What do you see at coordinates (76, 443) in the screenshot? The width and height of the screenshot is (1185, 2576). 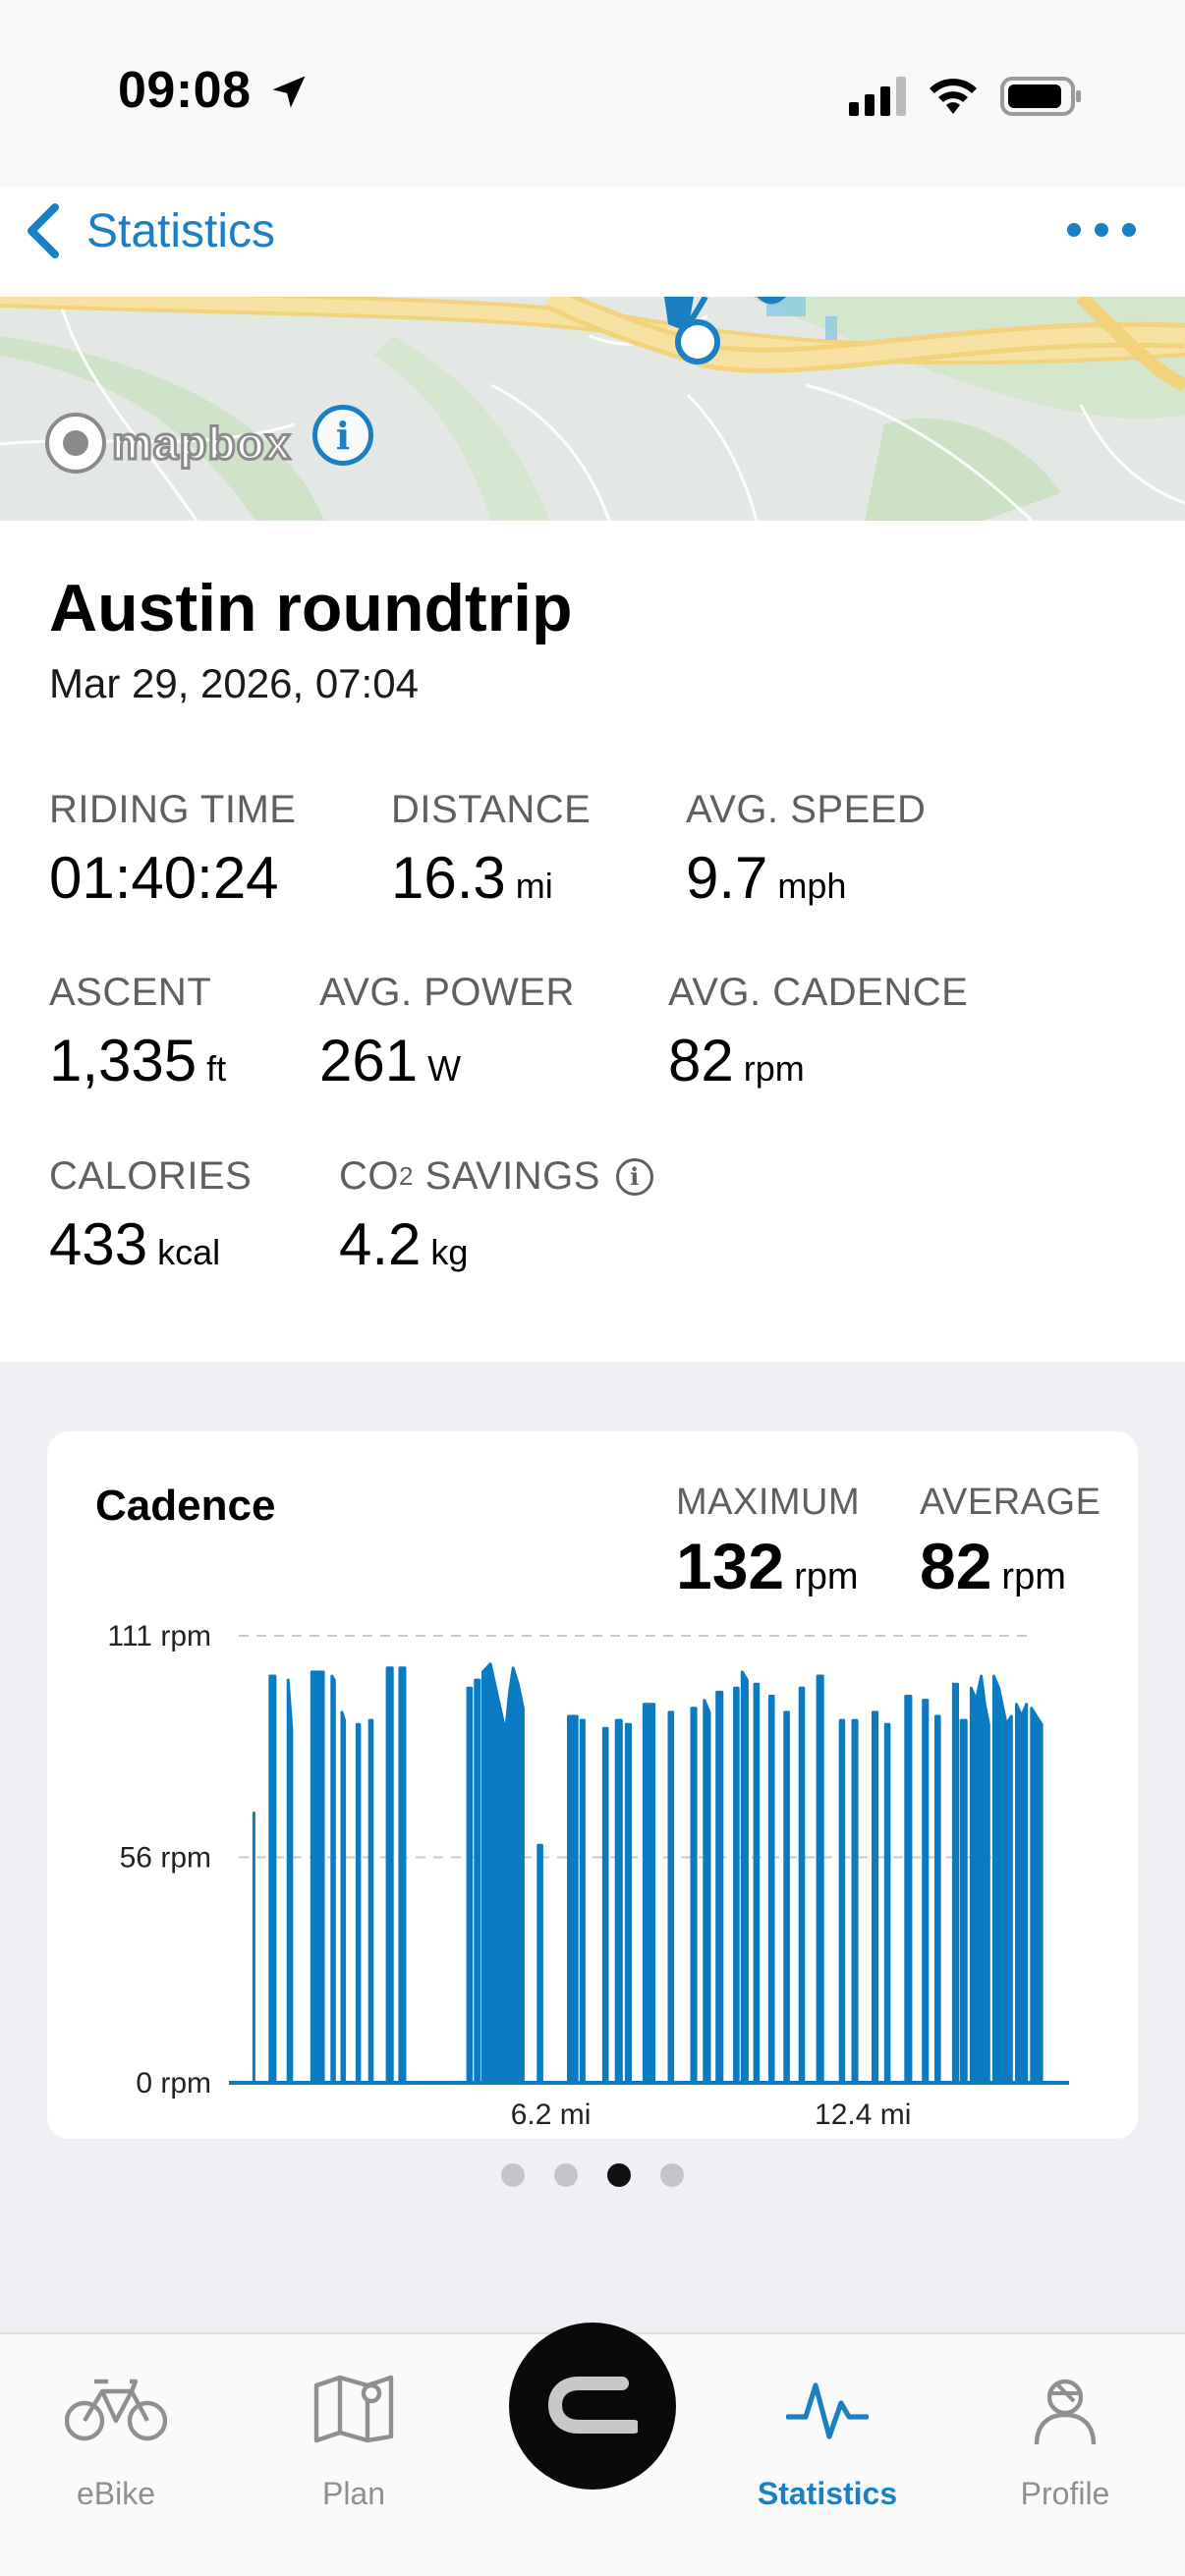 I see `mapbox-logo-icon` at bounding box center [76, 443].